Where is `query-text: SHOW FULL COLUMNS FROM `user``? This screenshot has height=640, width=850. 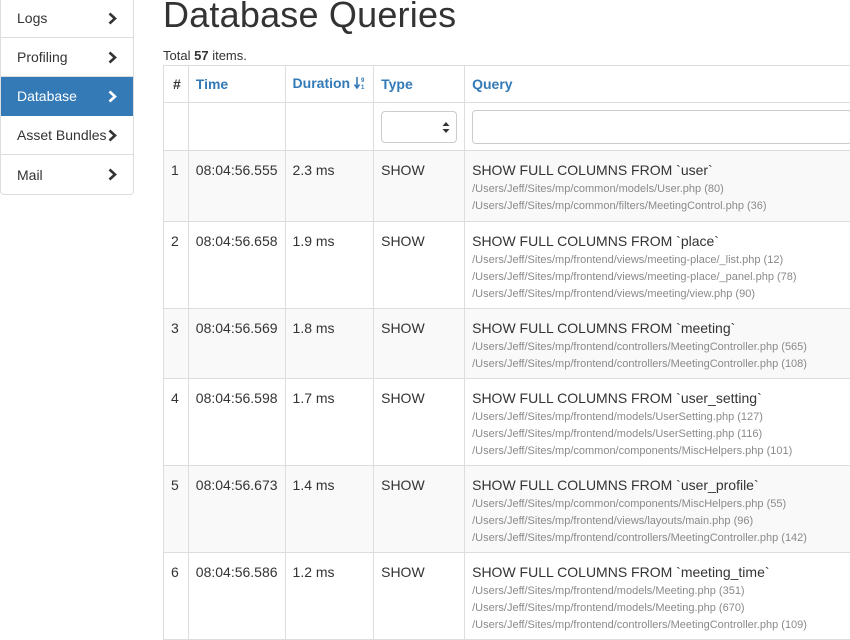
query-text: SHOW FULL COLUMNS FROM `user` is located at coordinates (661, 170).